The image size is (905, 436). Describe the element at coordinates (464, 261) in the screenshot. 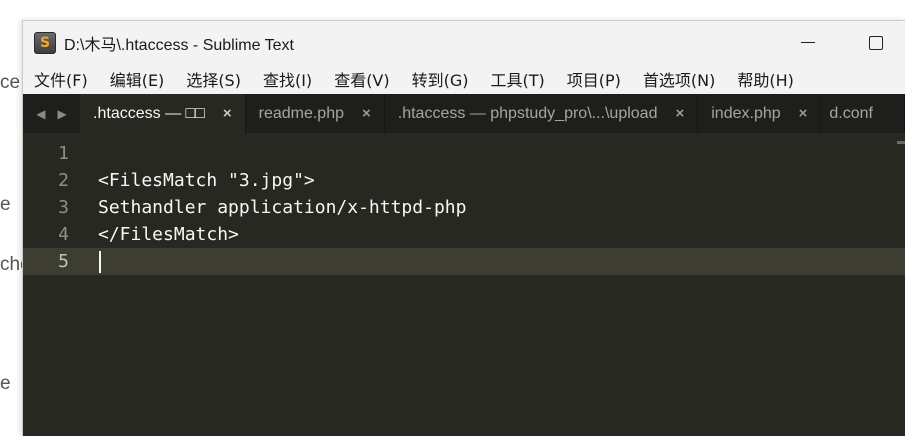

I see `code-line-current` at that location.